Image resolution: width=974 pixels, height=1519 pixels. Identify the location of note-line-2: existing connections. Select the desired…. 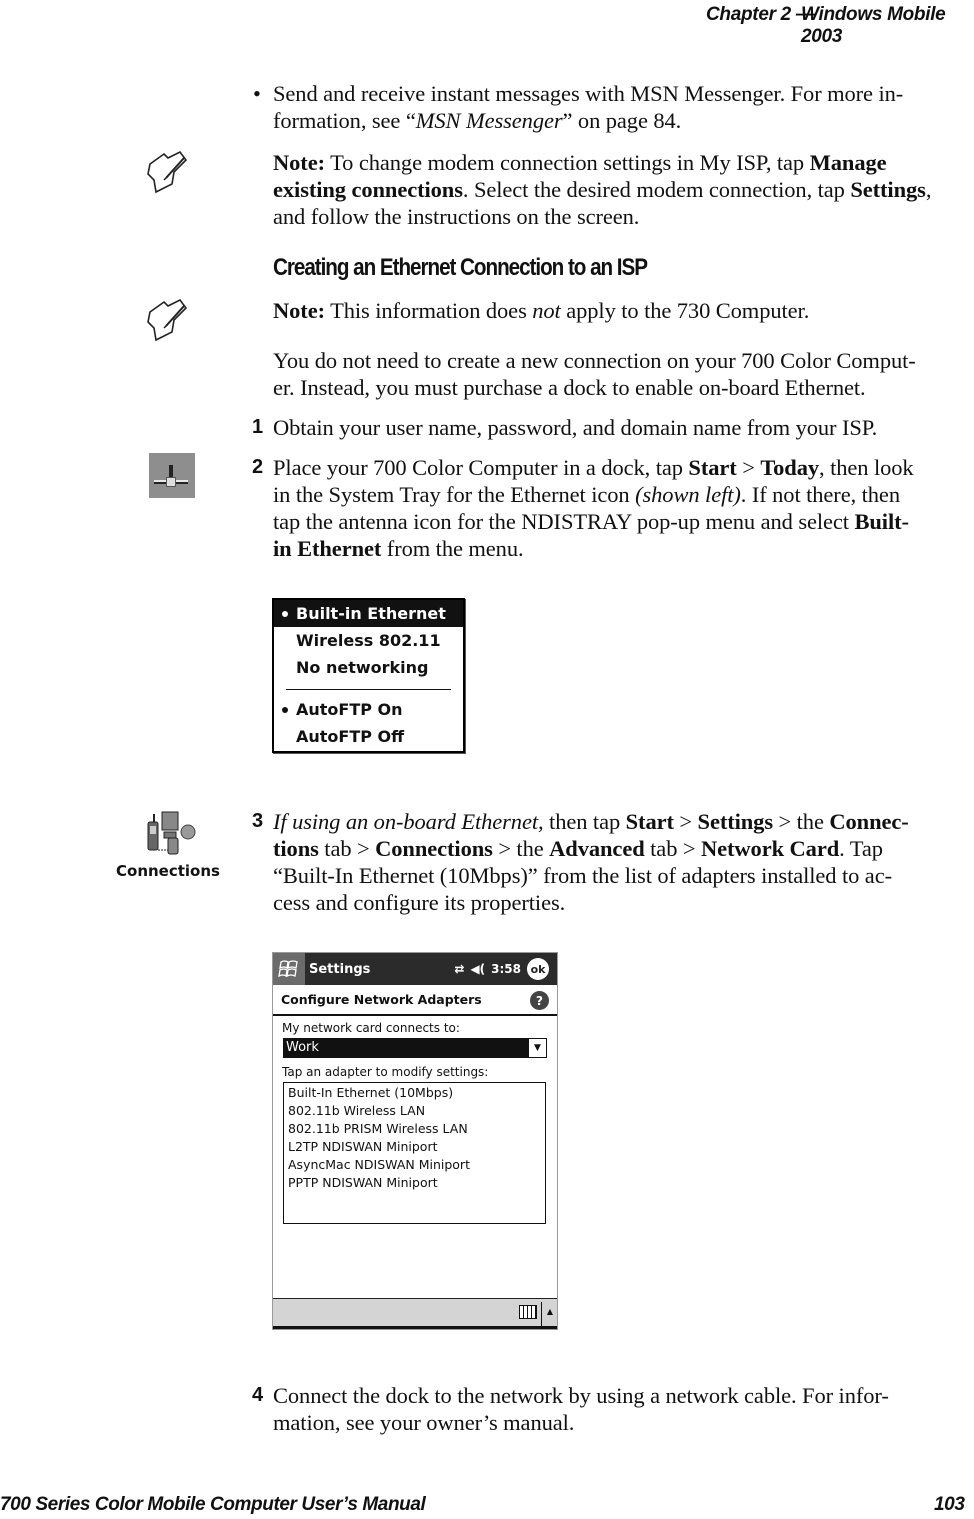
(623, 189).